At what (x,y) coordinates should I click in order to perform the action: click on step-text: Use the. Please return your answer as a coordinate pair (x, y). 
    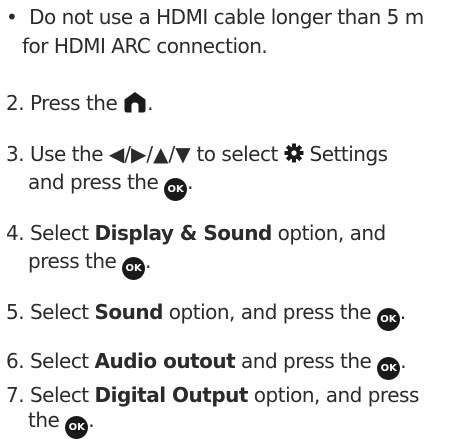
    Looking at the image, I should click on (69, 154).